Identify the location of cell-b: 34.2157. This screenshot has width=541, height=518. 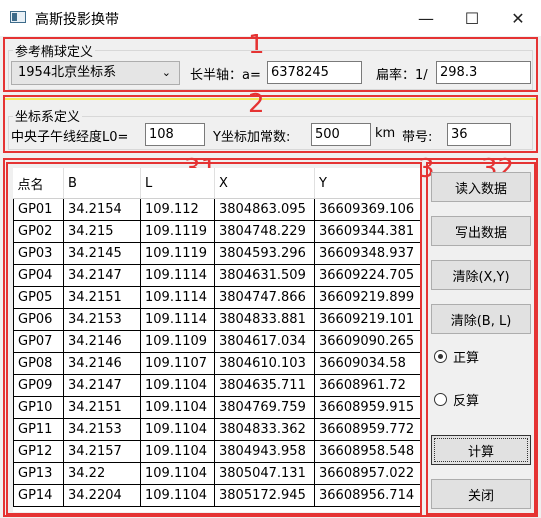
(102, 451).